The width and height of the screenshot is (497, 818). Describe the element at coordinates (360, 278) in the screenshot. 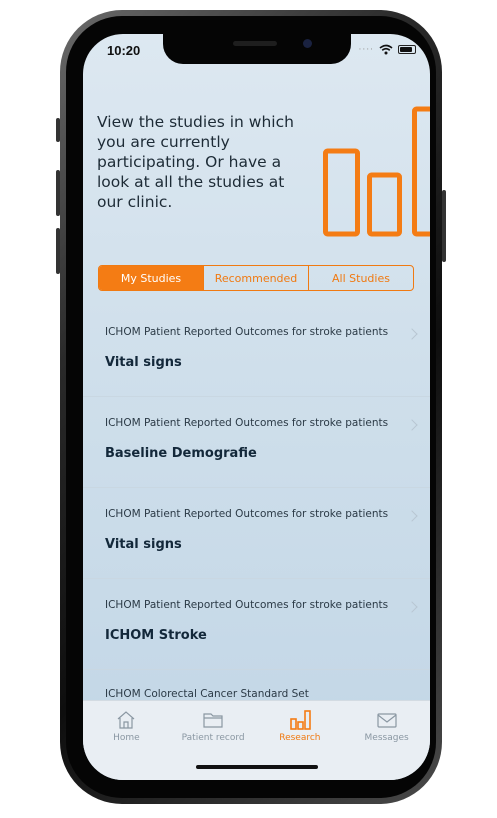

I see `segment-all-studies: All Studies` at that location.